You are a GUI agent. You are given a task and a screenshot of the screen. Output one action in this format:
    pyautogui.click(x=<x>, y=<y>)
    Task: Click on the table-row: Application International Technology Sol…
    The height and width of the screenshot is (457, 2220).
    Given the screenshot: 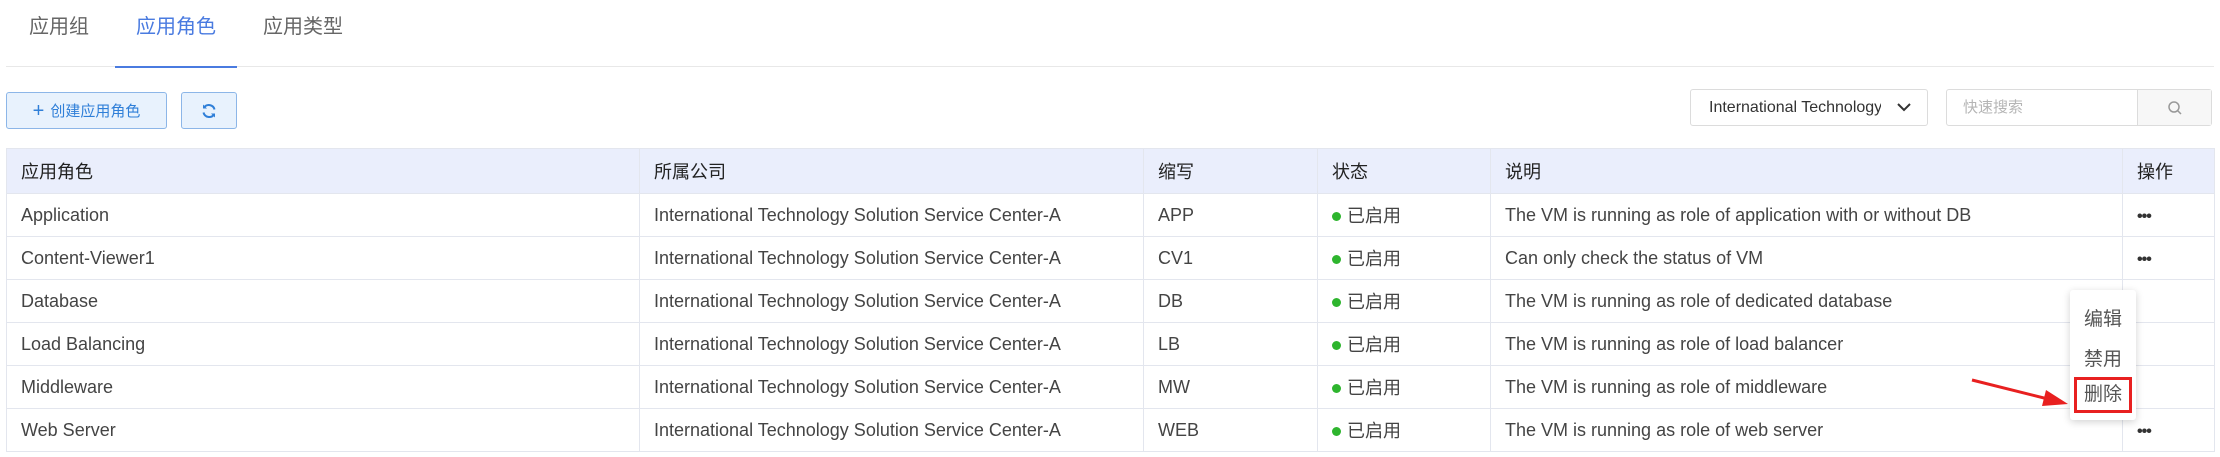 What is the action you would take?
    pyautogui.click(x=1110, y=215)
    